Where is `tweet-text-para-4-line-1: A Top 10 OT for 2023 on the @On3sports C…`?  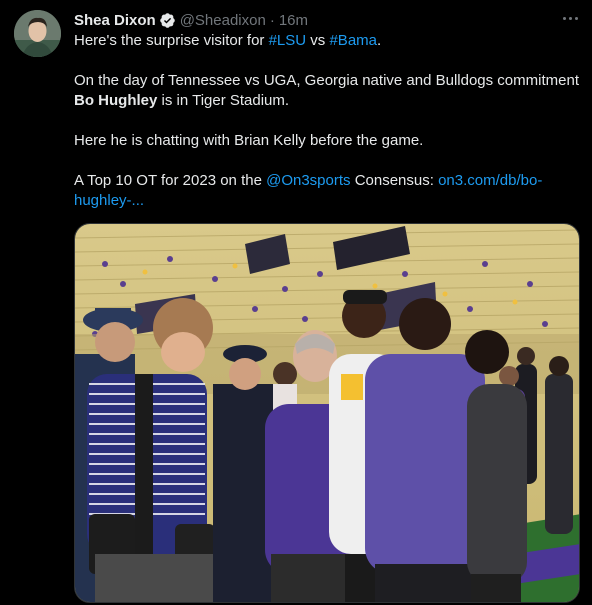 tweet-text-para-4-line-1: A Top 10 OT for 2023 on the @On3sports C… is located at coordinates (324, 181).